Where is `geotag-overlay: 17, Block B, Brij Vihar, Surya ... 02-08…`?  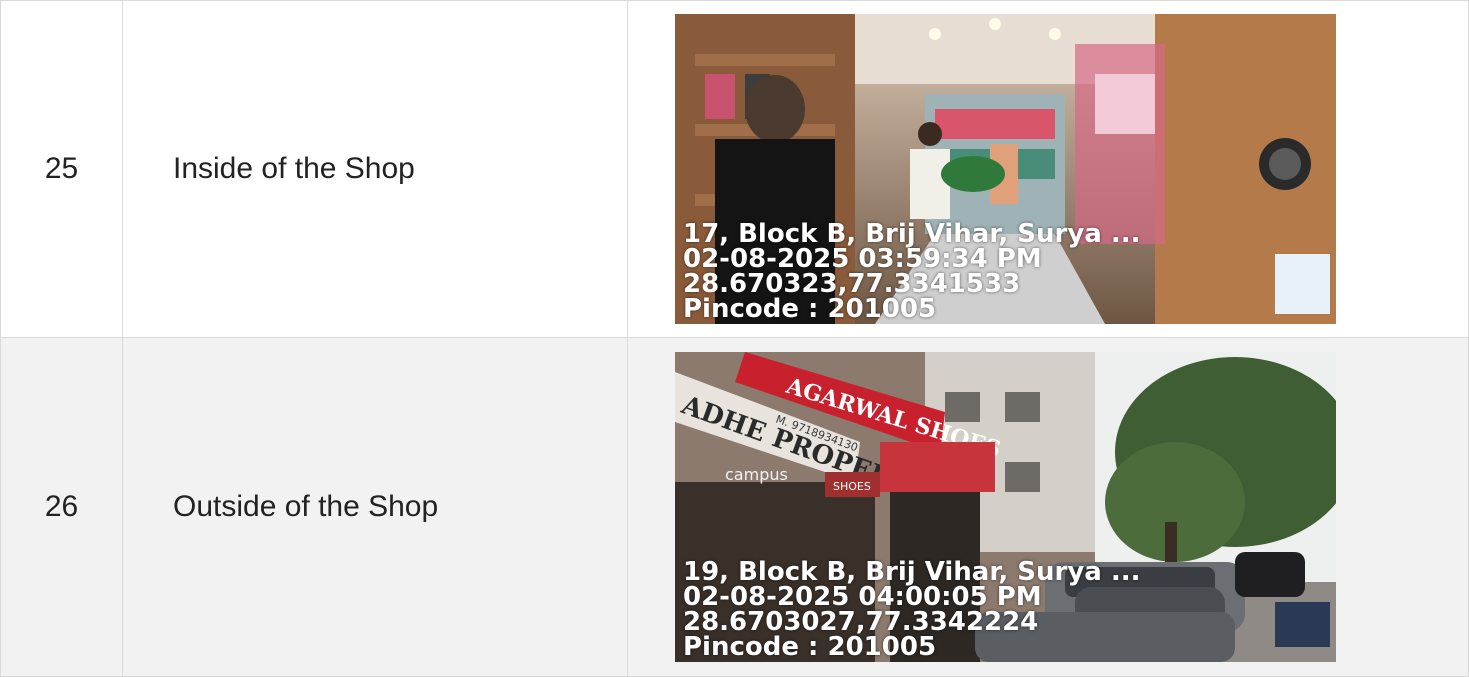
geotag-overlay: 17, Block B, Brij Vihar, Surya ... 02-08… is located at coordinates (912, 272).